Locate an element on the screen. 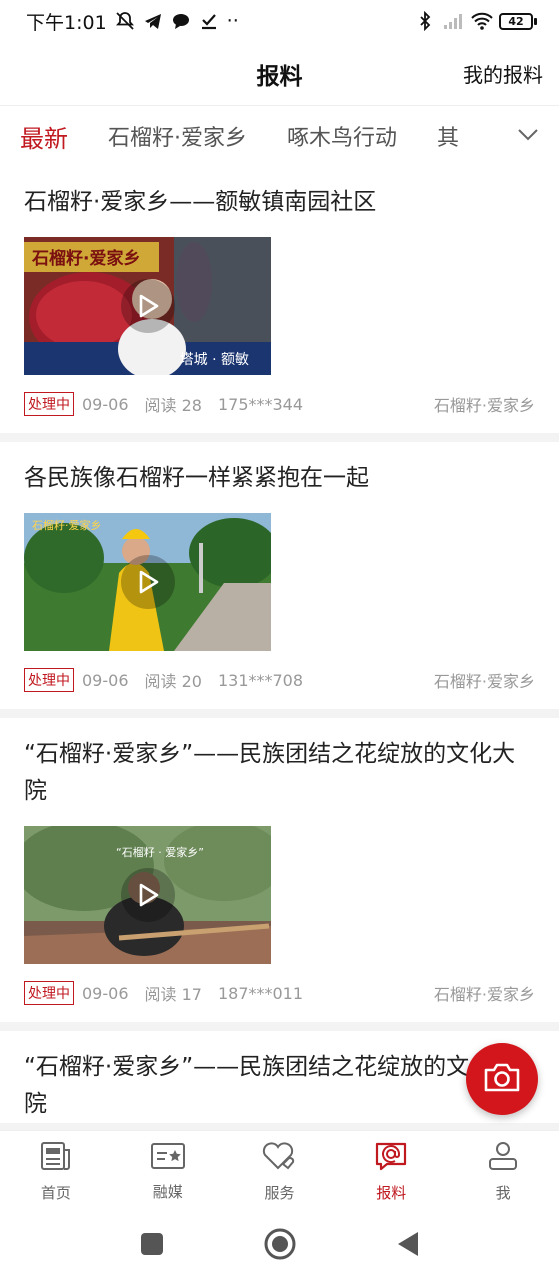 This screenshot has width=559, height=1280. tab-latest: 最新 is located at coordinates (44, 136).